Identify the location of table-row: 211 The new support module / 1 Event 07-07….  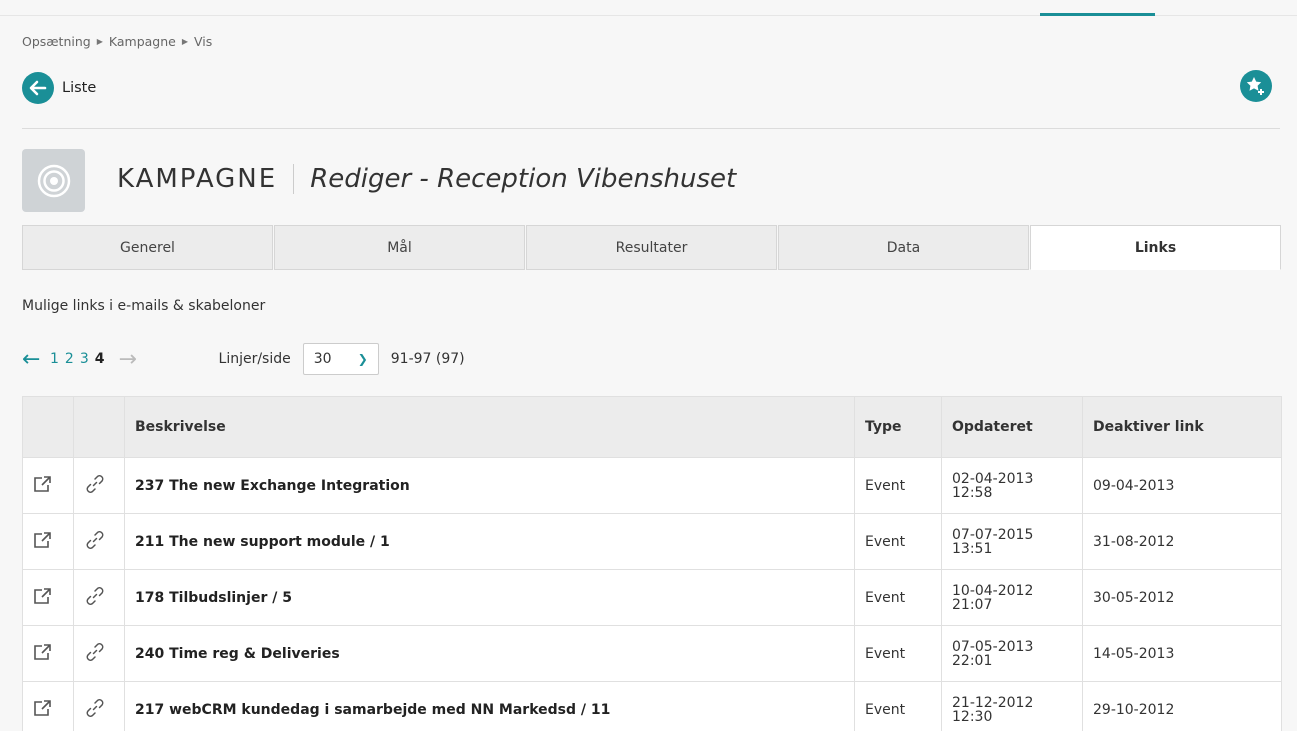
(652, 541).